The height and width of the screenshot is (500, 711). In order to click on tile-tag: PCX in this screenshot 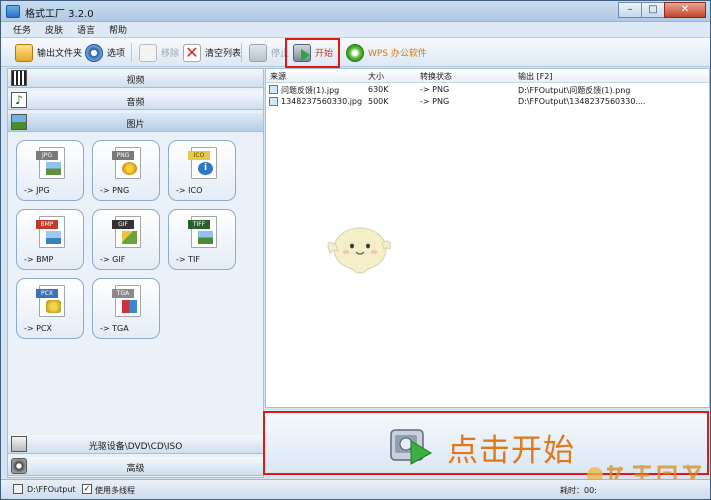, I will do `click(47, 293)`.